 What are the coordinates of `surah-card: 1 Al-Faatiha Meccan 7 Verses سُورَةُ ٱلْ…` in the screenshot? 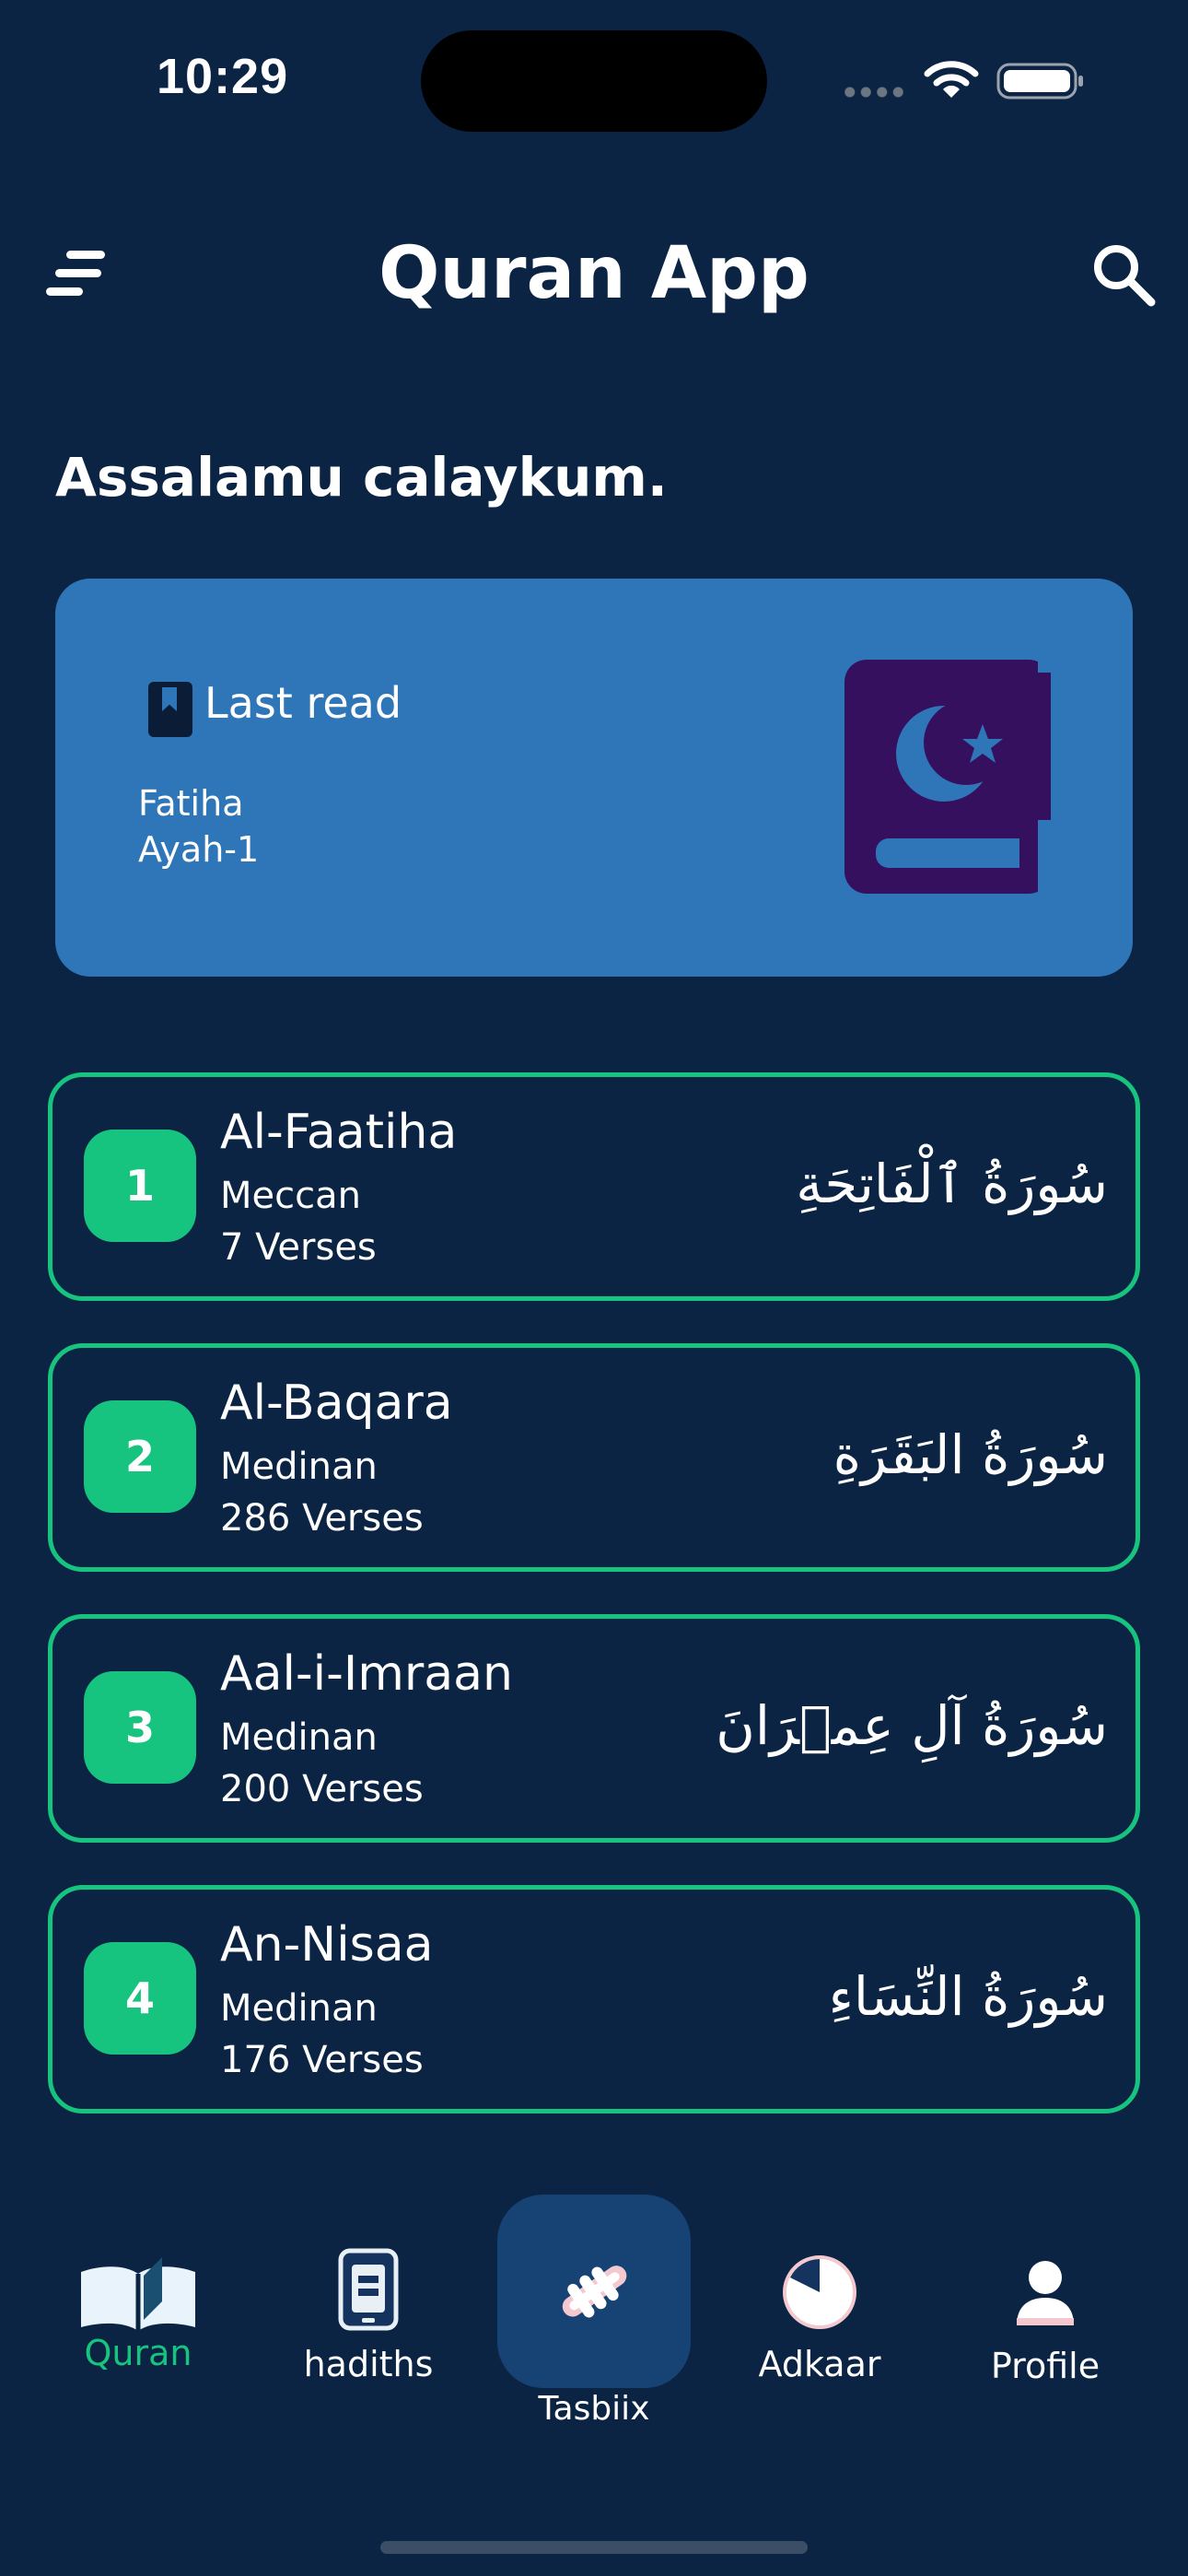 It's located at (594, 1186).